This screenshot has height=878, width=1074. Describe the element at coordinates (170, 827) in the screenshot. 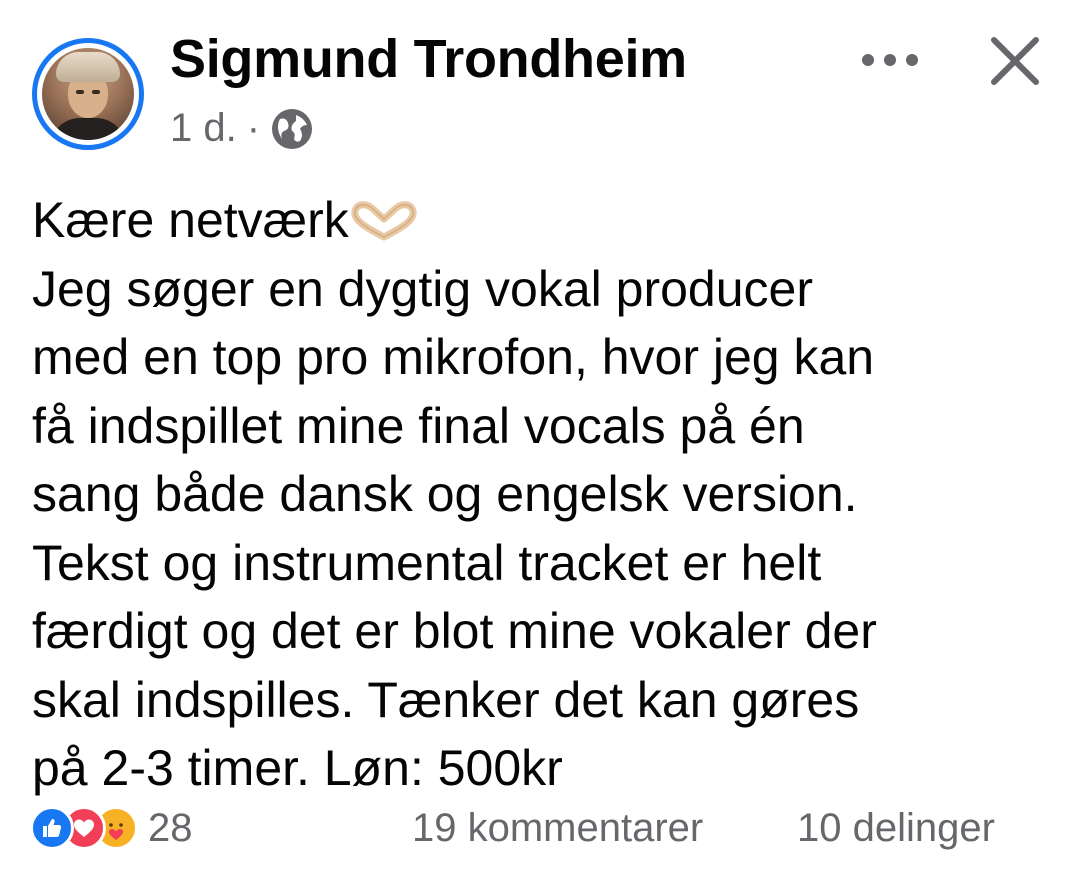

I see `reaction-count: 28` at that location.